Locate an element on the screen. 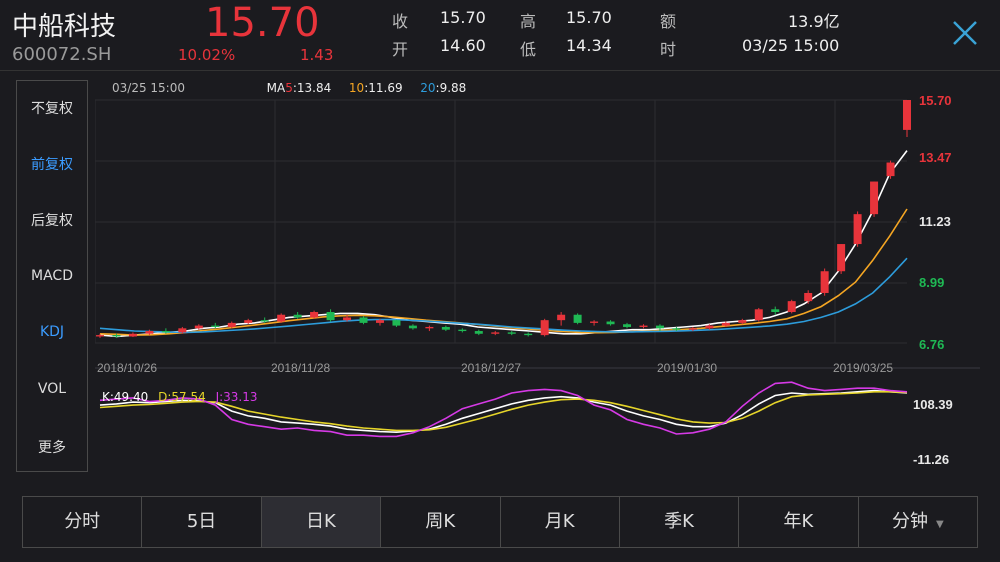 Image resolution: width=1000 pixels, height=562 pixels. x-axis-date-label: 2018/11/28 is located at coordinates (300, 368).